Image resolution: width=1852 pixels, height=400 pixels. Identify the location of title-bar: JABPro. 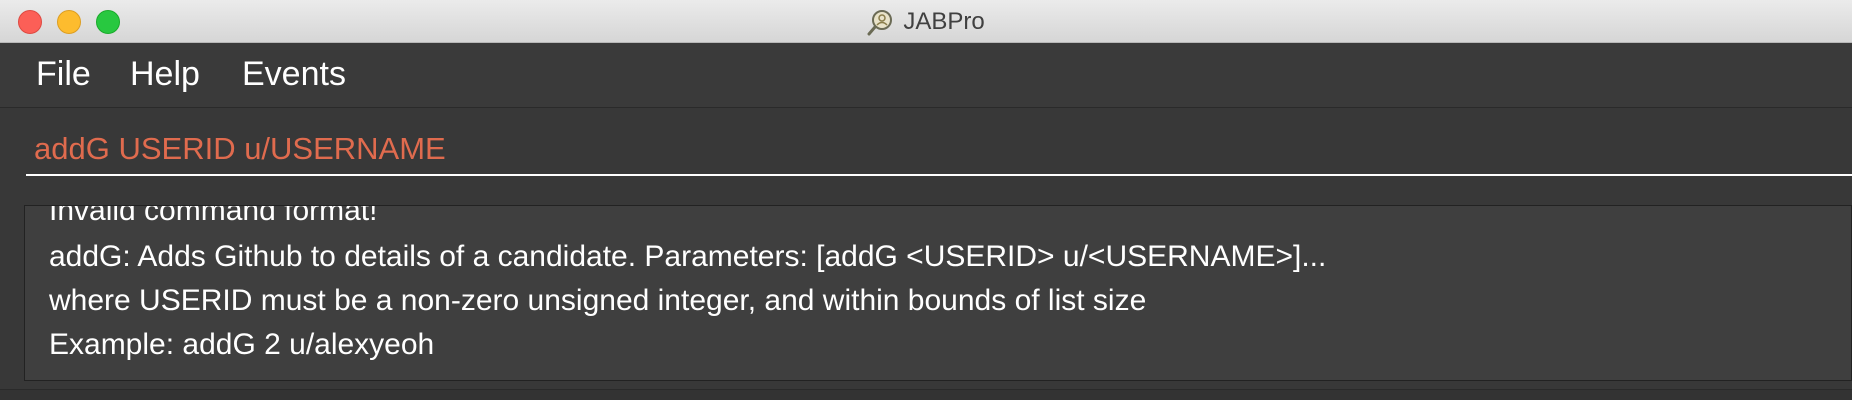
(926, 21).